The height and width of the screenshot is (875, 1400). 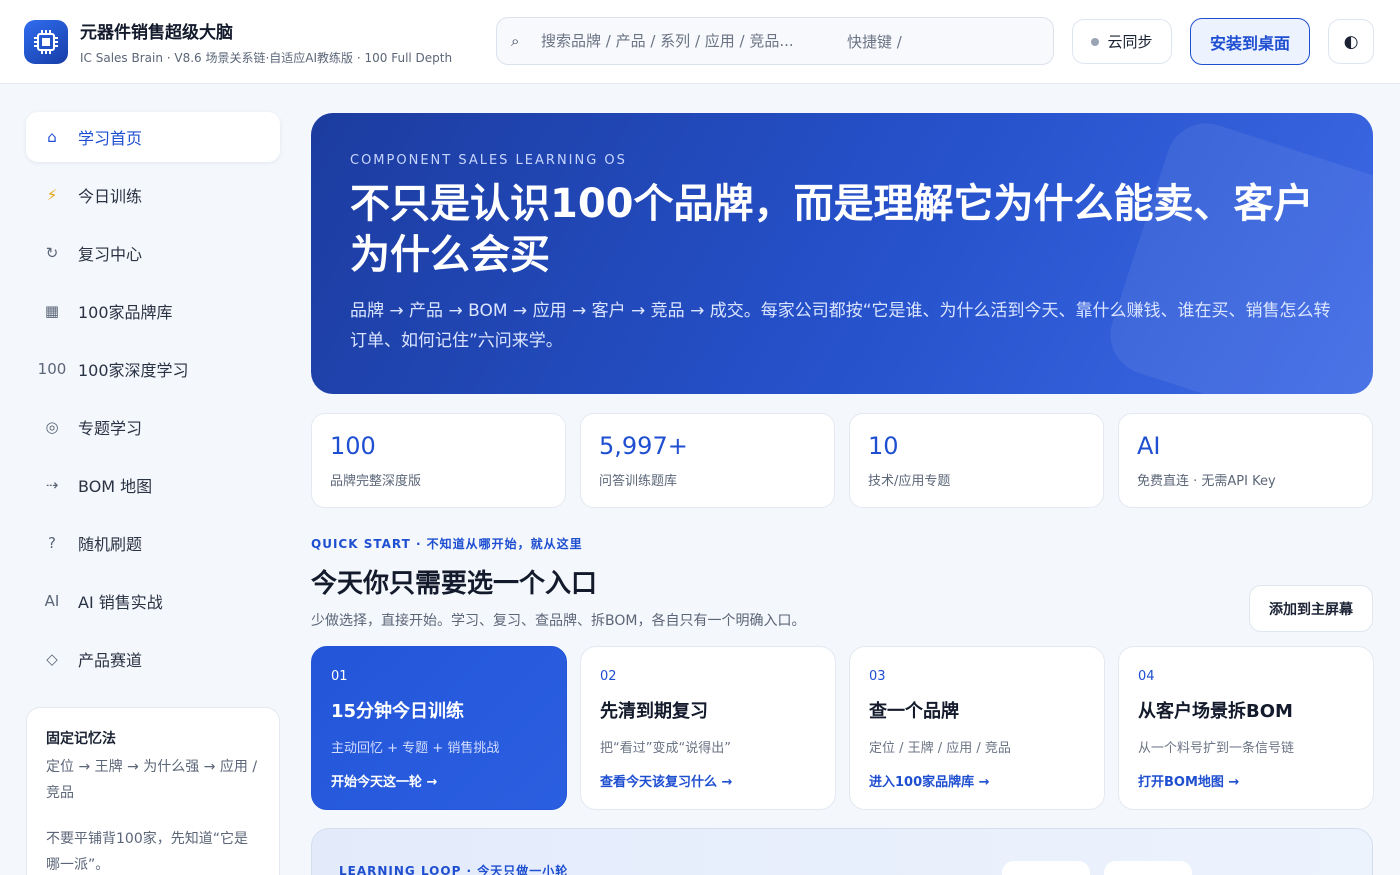 I want to click on sidebar-item-label: 复习中心, so click(x=110, y=254).